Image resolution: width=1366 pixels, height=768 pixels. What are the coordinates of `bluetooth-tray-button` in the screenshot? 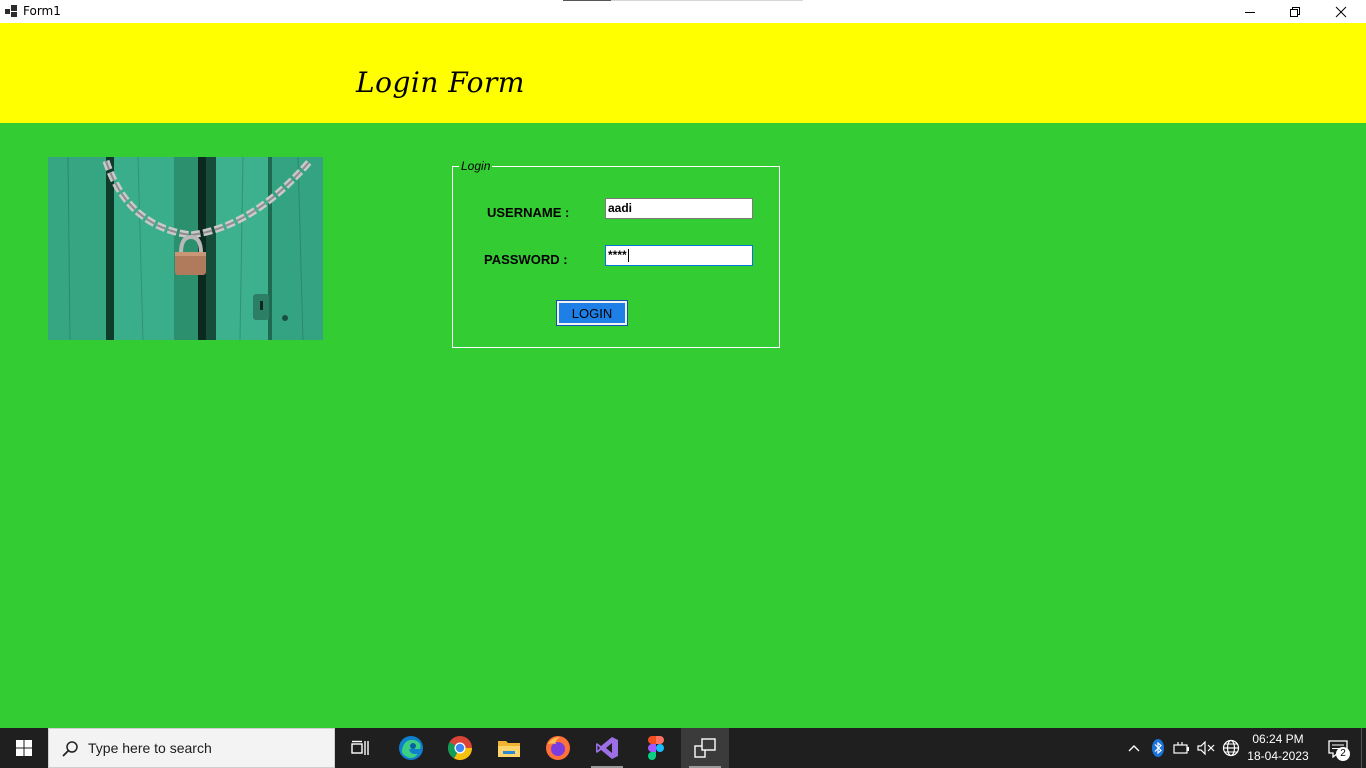 It's located at (1158, 748).